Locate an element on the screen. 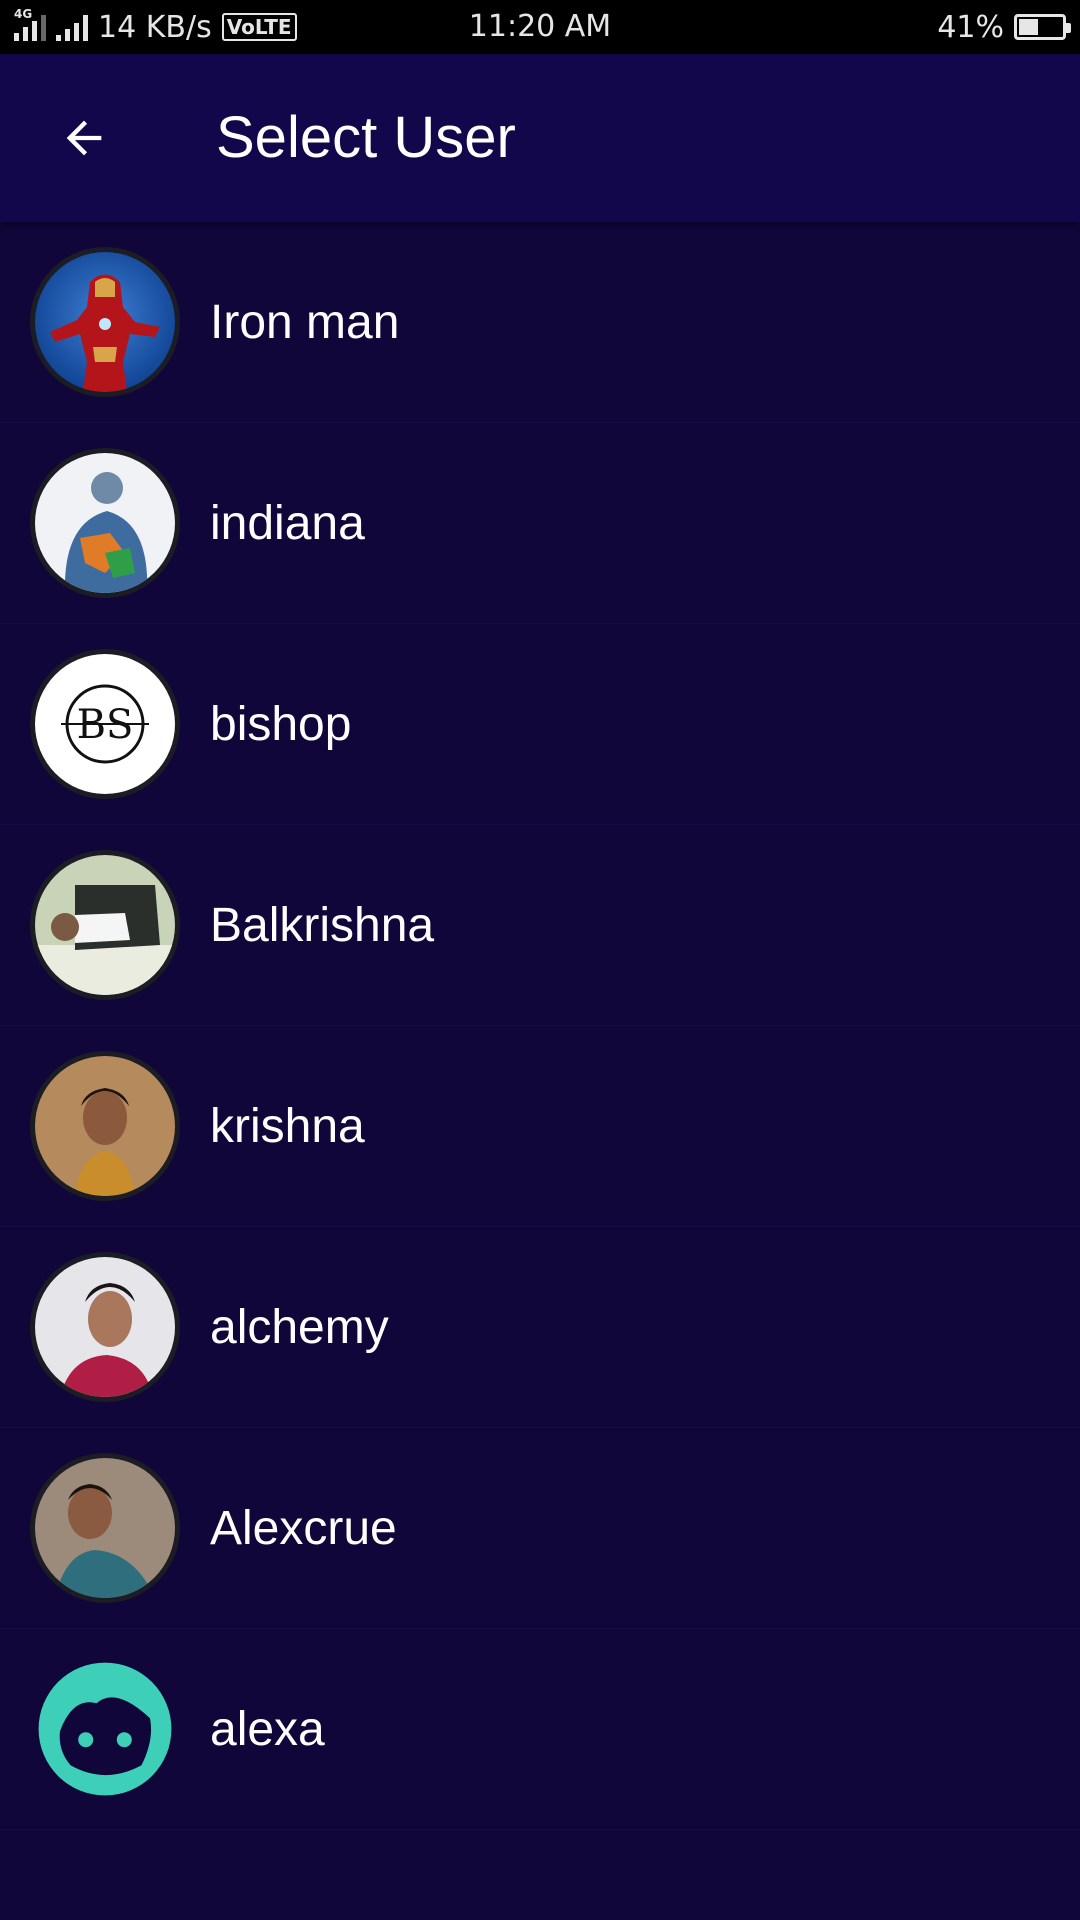 Image resolution: width=1080 pixels, height=1920 pixels. user-row-balkrishna: Balkrishna is located at coordinates (540, 925).